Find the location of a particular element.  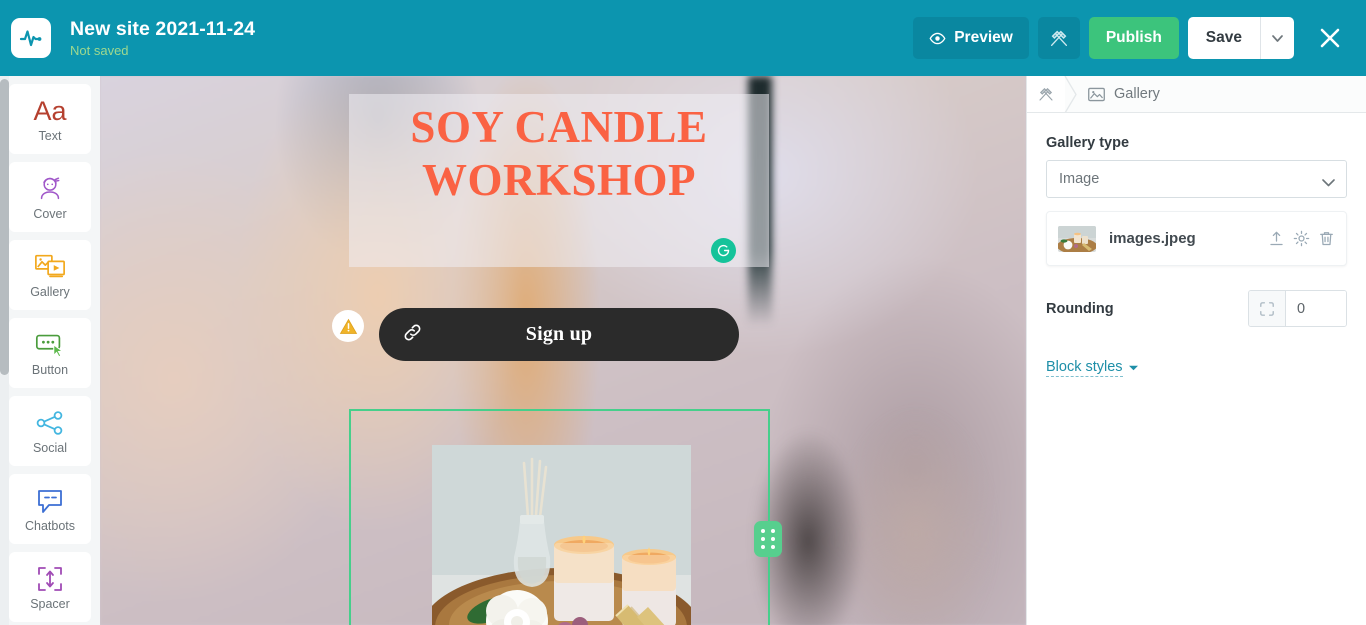

button-cursor-icon is located at coordinates (50, 345).